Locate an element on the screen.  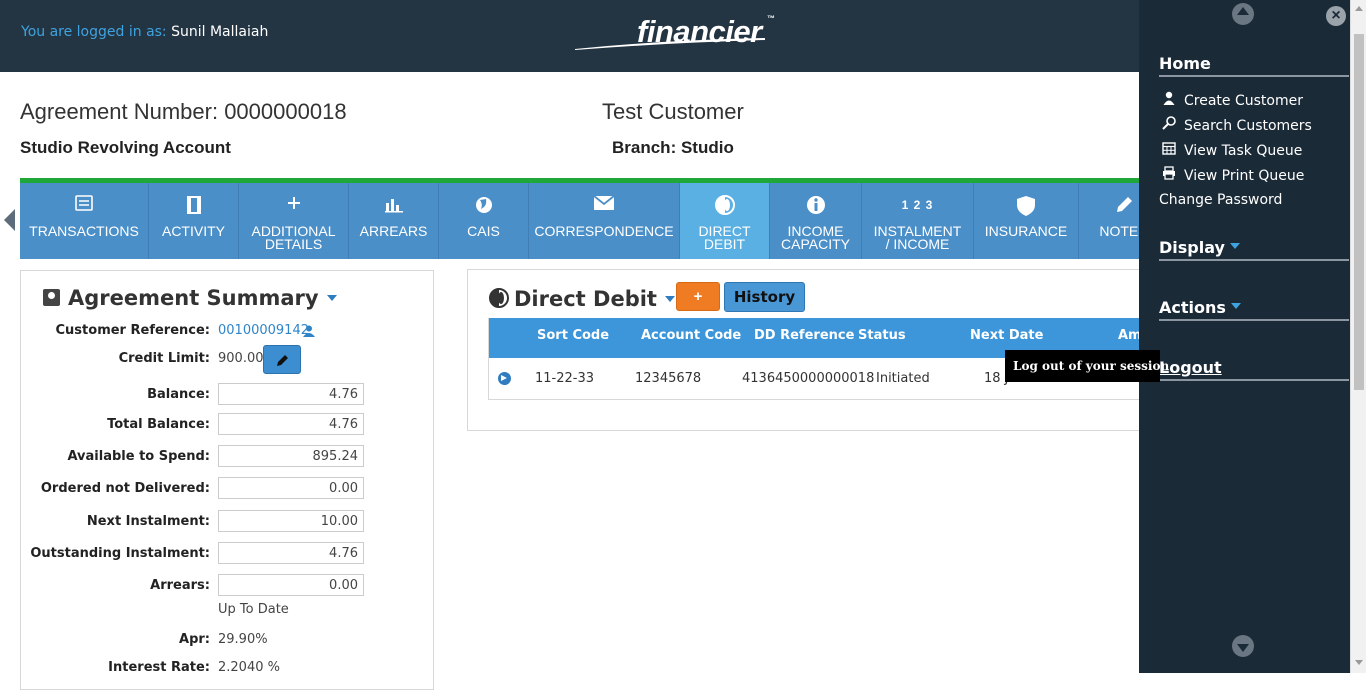
available-to-spend-field: 895.24 is located at coordinates (291, 456).